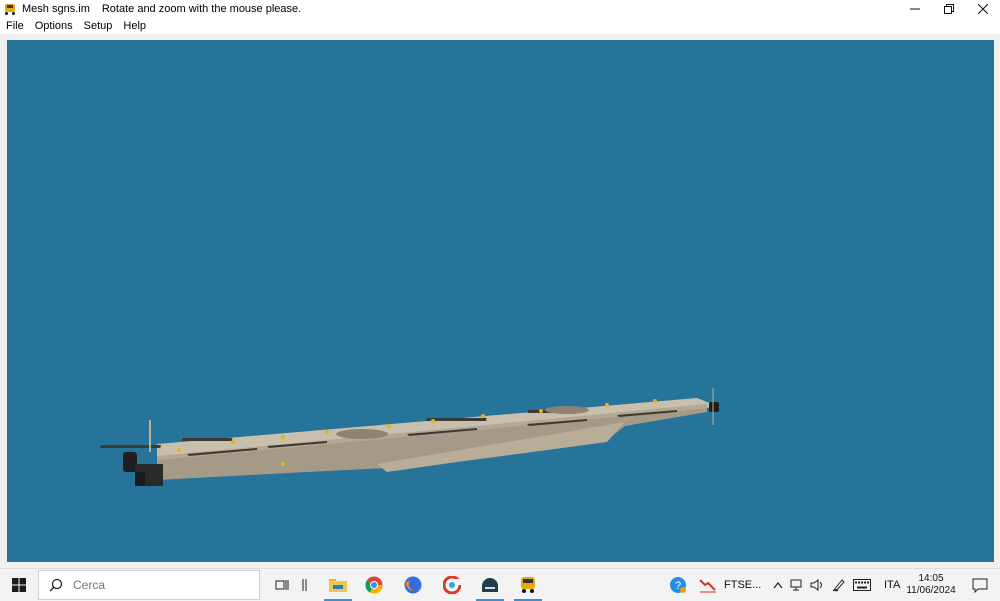 Image resolution: width=1000 pixels, height=601 pixels. I want to click on close-icon, so click(983, 9).